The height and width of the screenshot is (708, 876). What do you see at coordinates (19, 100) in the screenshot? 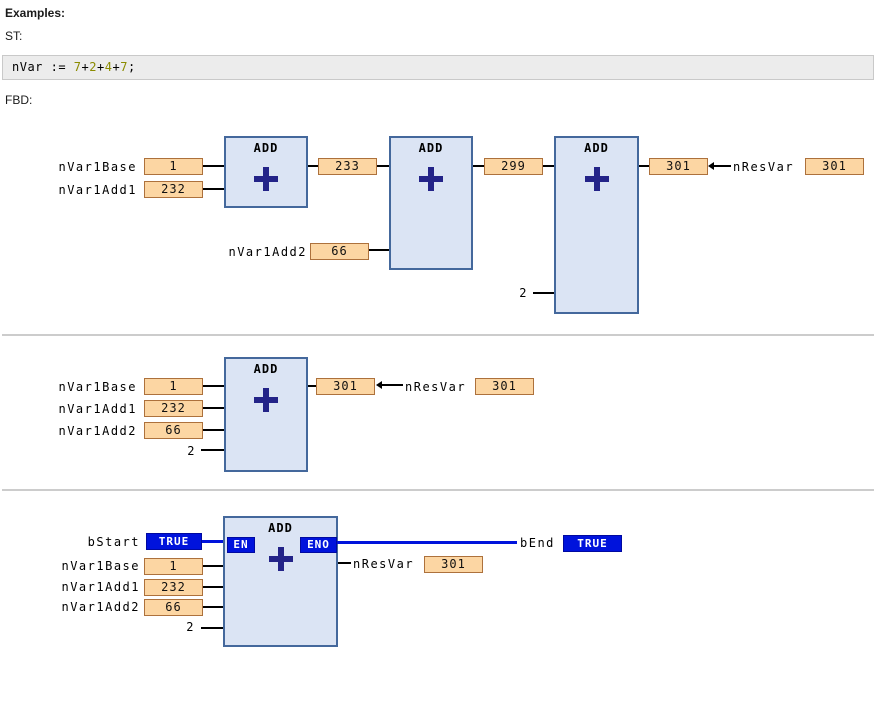
I see `fbd-section-label: FBD:` at bounding box center [19, 100].